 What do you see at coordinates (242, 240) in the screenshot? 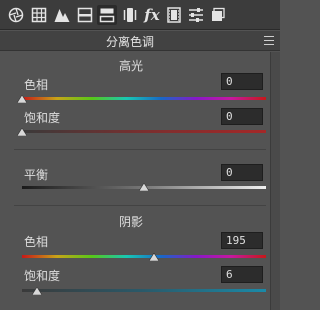
I see `shadows-hue-input: 195` at bounding box center [242, 240].